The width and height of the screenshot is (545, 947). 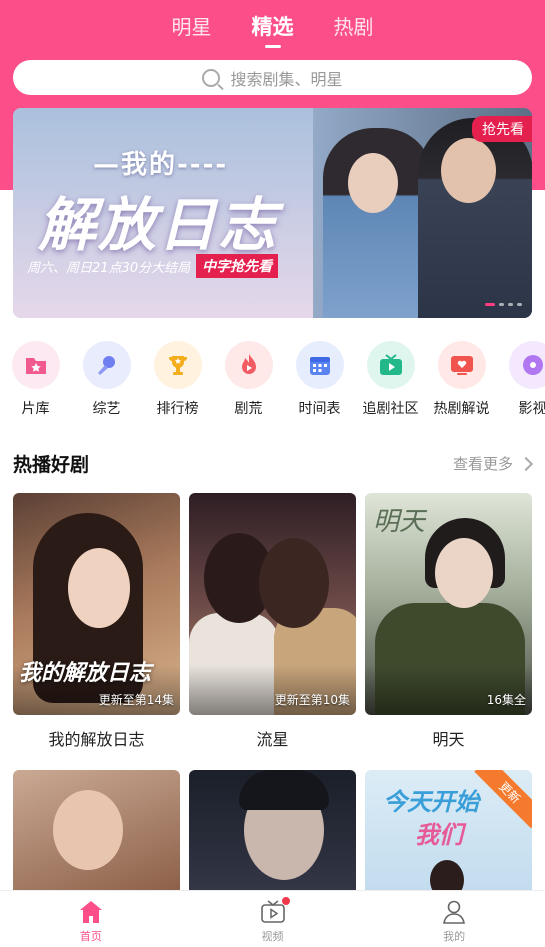 I want to click on category-label: 排行榜, so click(x=177, y=409).